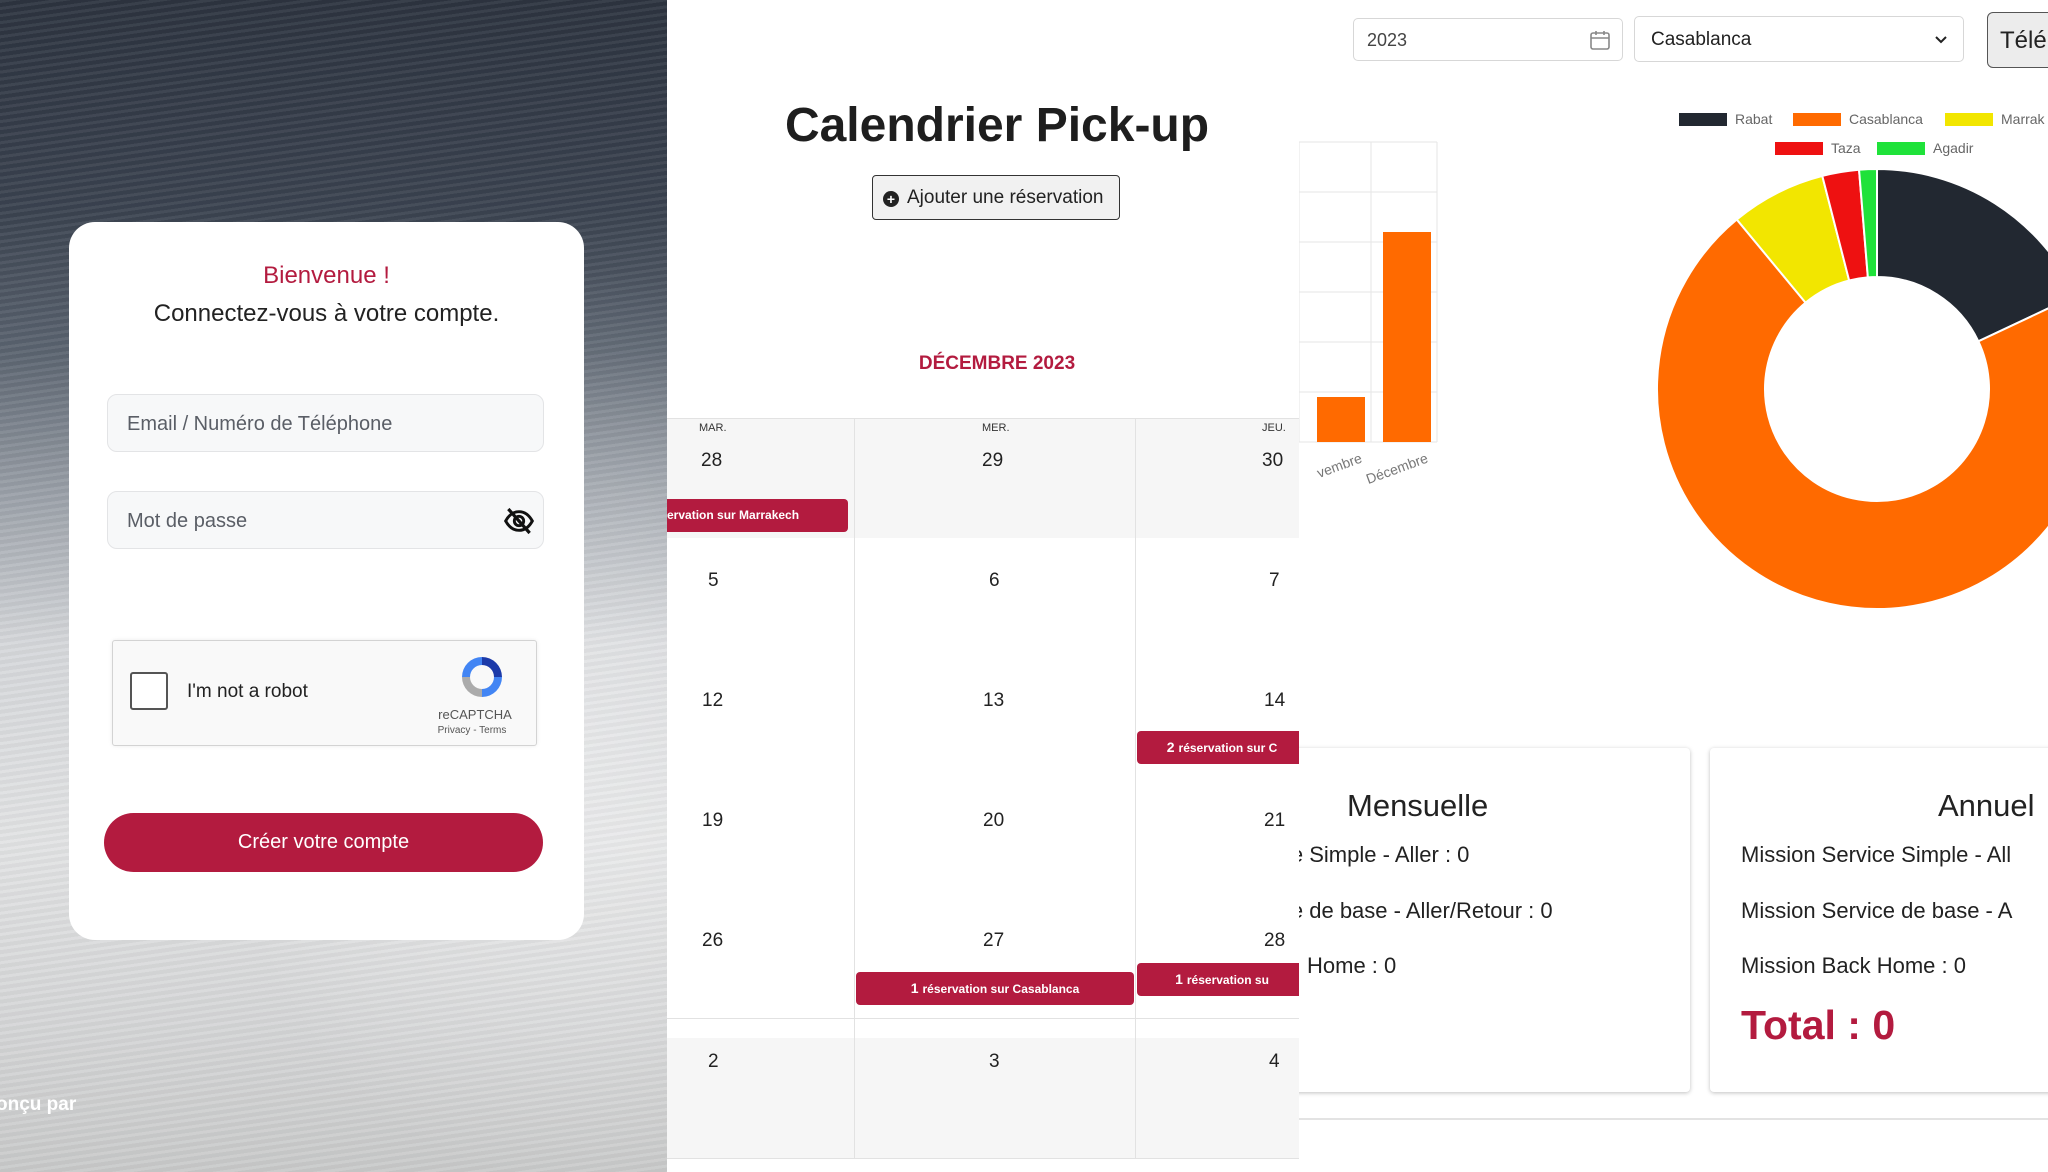 The height and width of the screenshot is (1172, 2048). I want to click on day-cell: 5, so click(713, 581).